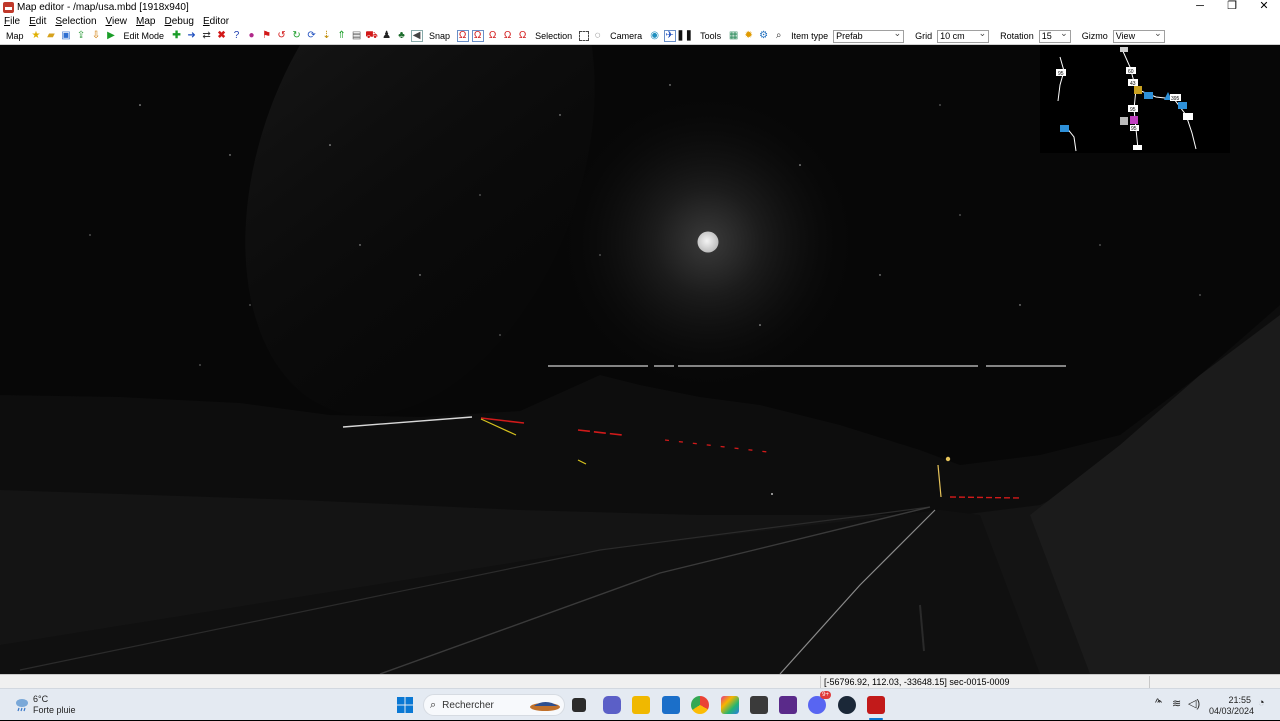 Image resolution: width=1280 pixels, height=721 pixels. Describe the element at coordinates (963, 35) in the screenshot. I see `grid-select: 10 cm` at that location.